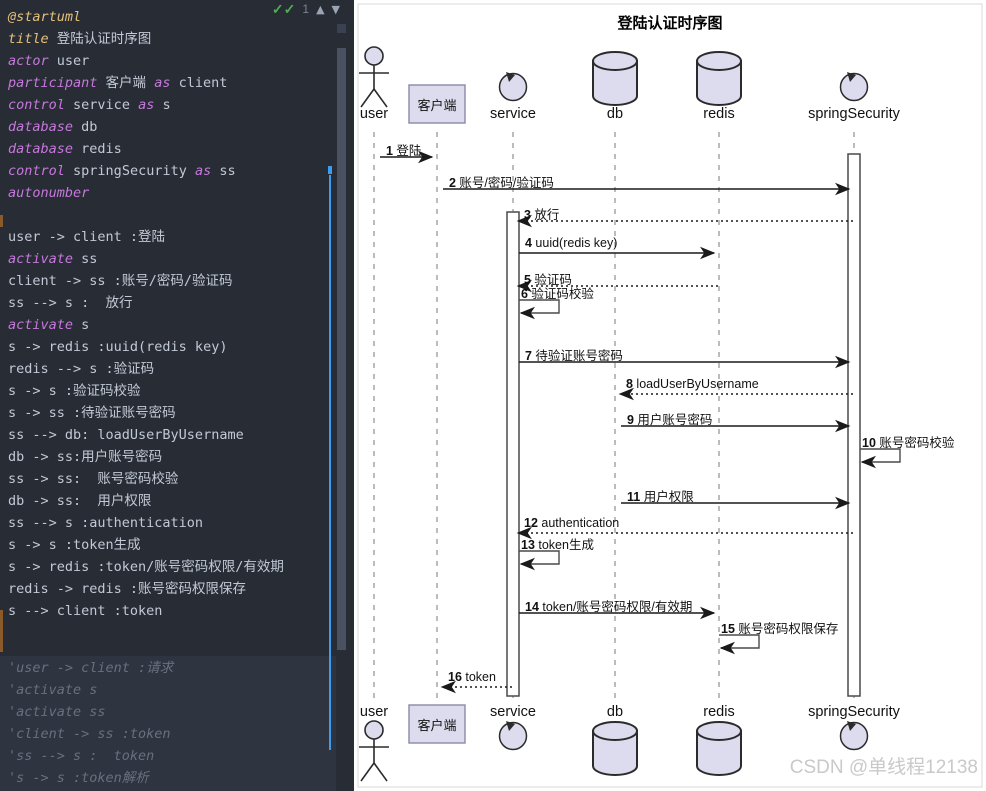 The image size is (986, 791). What do you see at coordinates (660, 497) in the screenshot?
I see `message-label-11: 11 用户权限` at bounding box center [660, 497].